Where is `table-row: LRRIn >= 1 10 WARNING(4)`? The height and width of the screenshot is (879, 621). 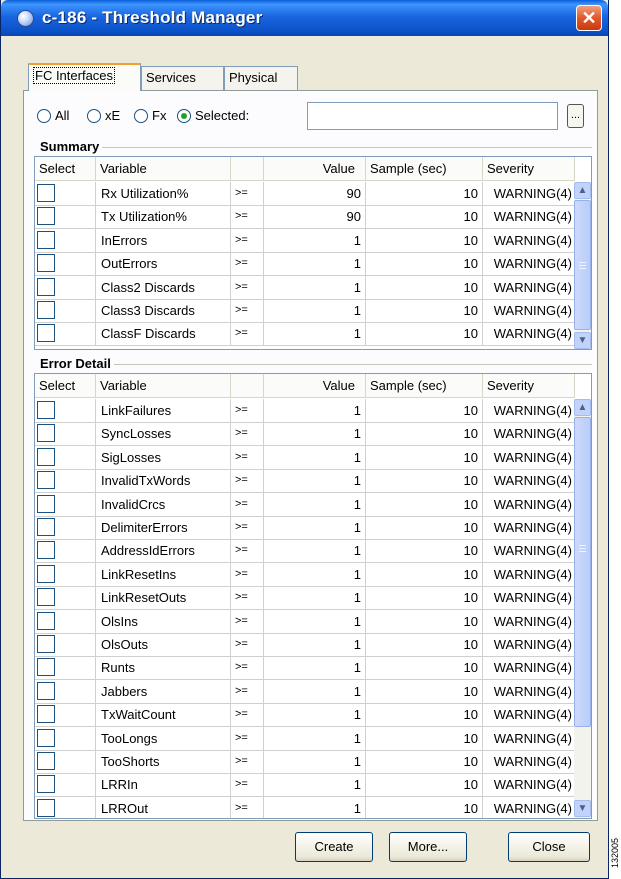
table-row: LRRIn >= 1 10 WARNING(4) is located at coordinates (305, 785).